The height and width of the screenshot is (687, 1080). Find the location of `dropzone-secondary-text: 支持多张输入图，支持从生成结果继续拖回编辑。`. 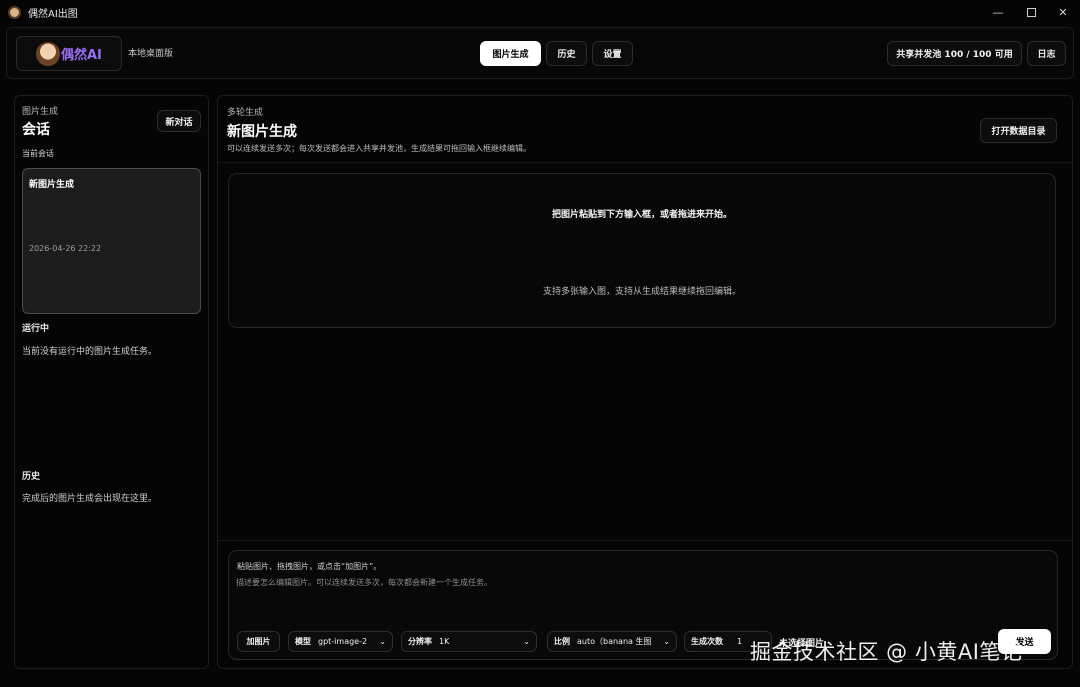

dropzone-secondary-text: 支持多张输入图，支持从生成结果继续拖回编辑。 is located at coordinates (641, 292).